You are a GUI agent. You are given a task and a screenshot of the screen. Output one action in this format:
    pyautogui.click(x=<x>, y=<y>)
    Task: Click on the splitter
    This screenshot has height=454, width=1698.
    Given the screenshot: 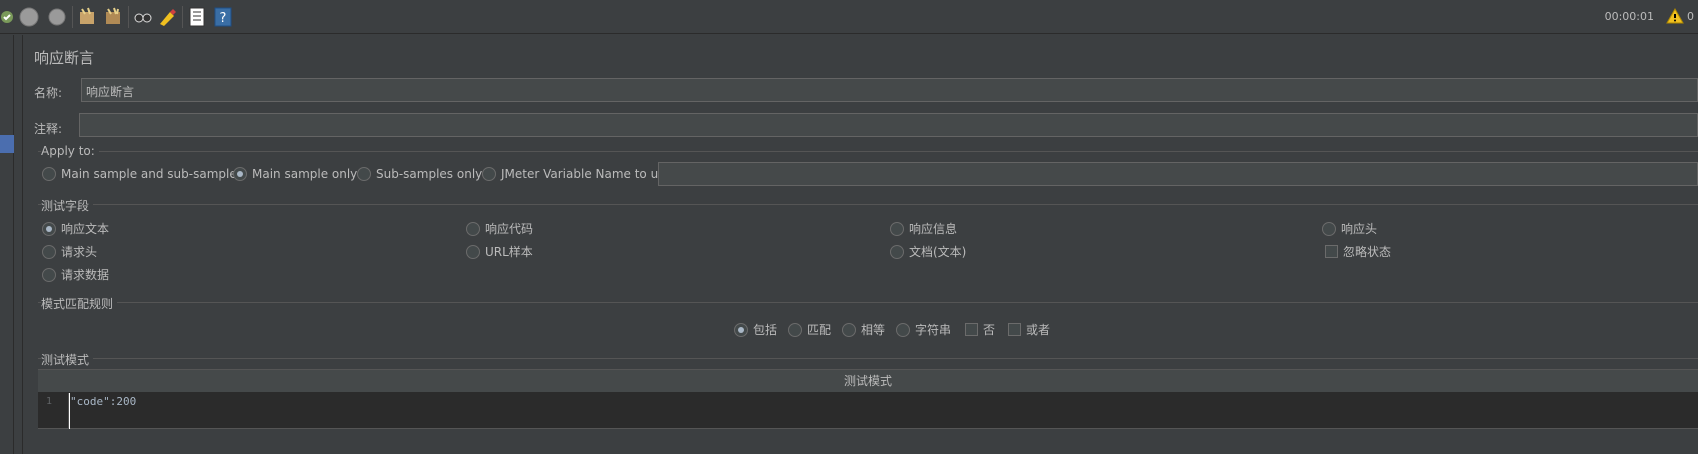 What is the action you would take?
    pyautogui.click(x=22, y=244)
    